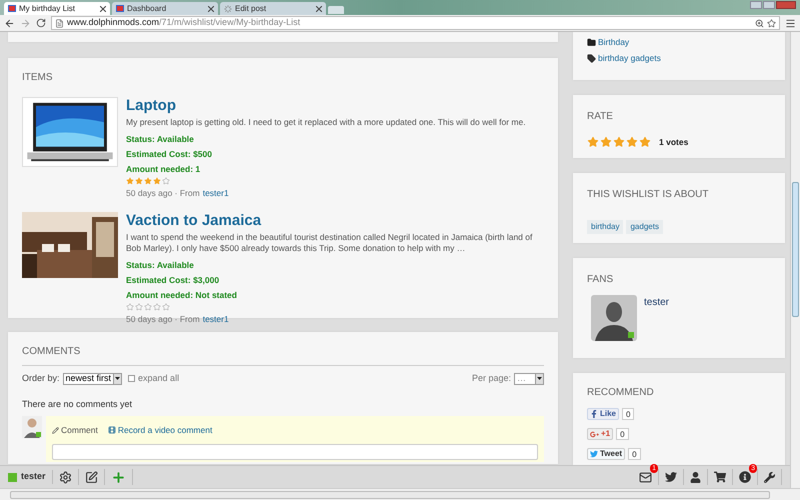 The image size is (800, 500). Describe the element at coordinates (166, 181) in the screenshot. I see `empty-star-icon` at that location.